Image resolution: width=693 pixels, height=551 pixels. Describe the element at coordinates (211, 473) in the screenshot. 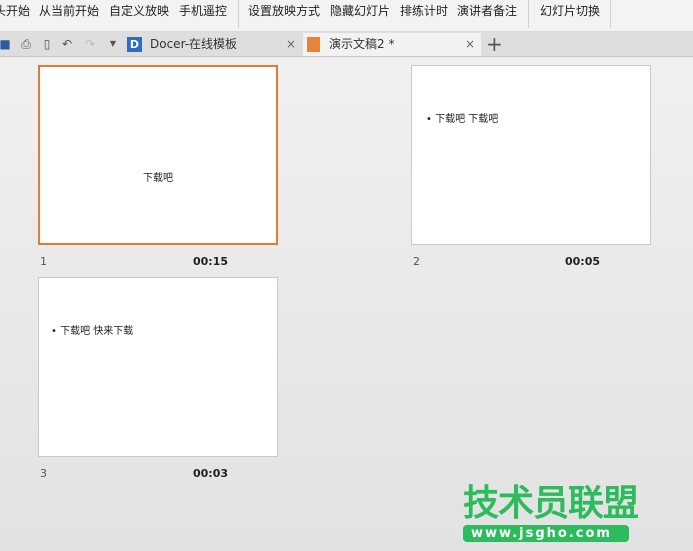

I see `slide-timing: 00:03` at that location.